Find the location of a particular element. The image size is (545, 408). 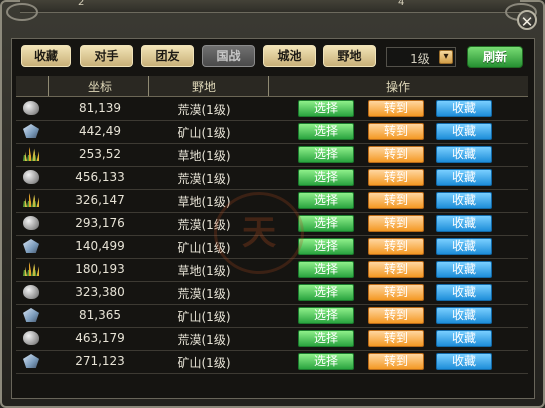

level-select: 1级 ▾ is located at coordinates (421, 57).